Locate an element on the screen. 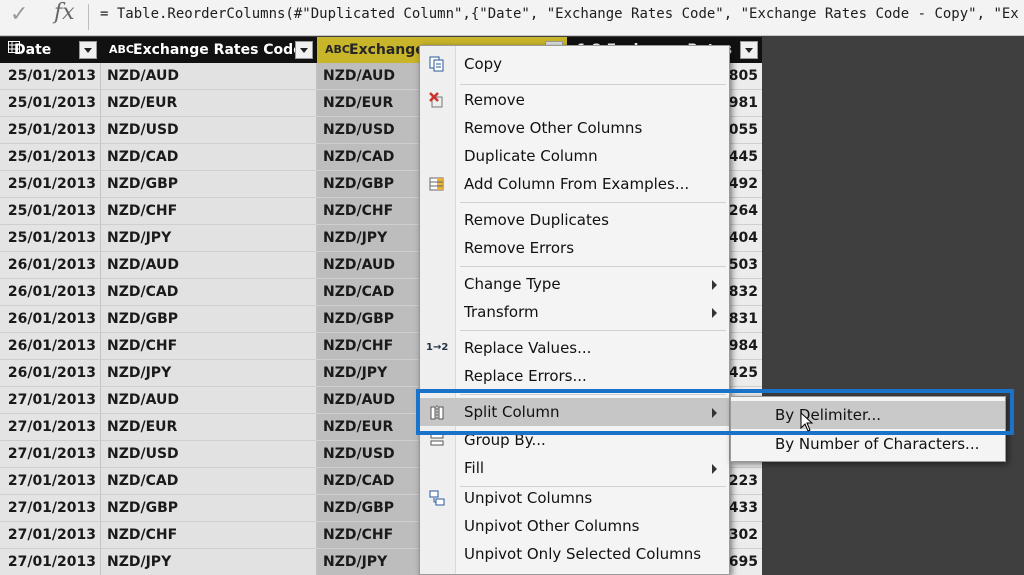 This screenshot has height=575, width=1024. menu-item-duplicate-column: Duplicate Column is located at coordinates (574, 156).